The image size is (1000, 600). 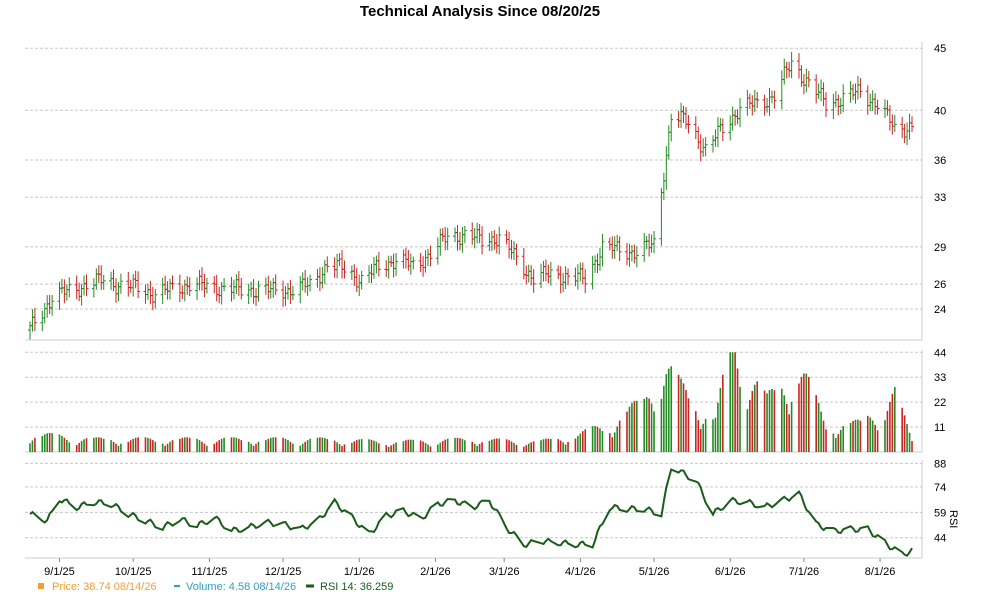 I want to click on x-tick-label: 12/1/25, so click(x=283, y=572).